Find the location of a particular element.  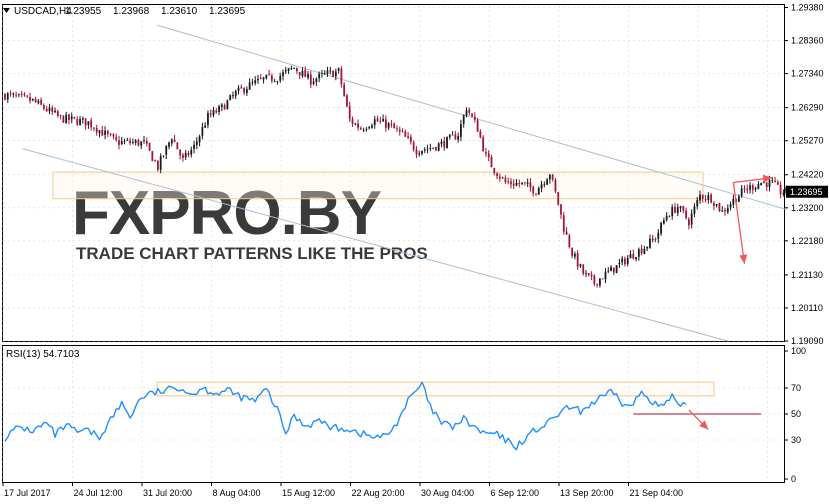

time-tick-label: 21 Sep 04:00 is located at coordinates (657, 493).